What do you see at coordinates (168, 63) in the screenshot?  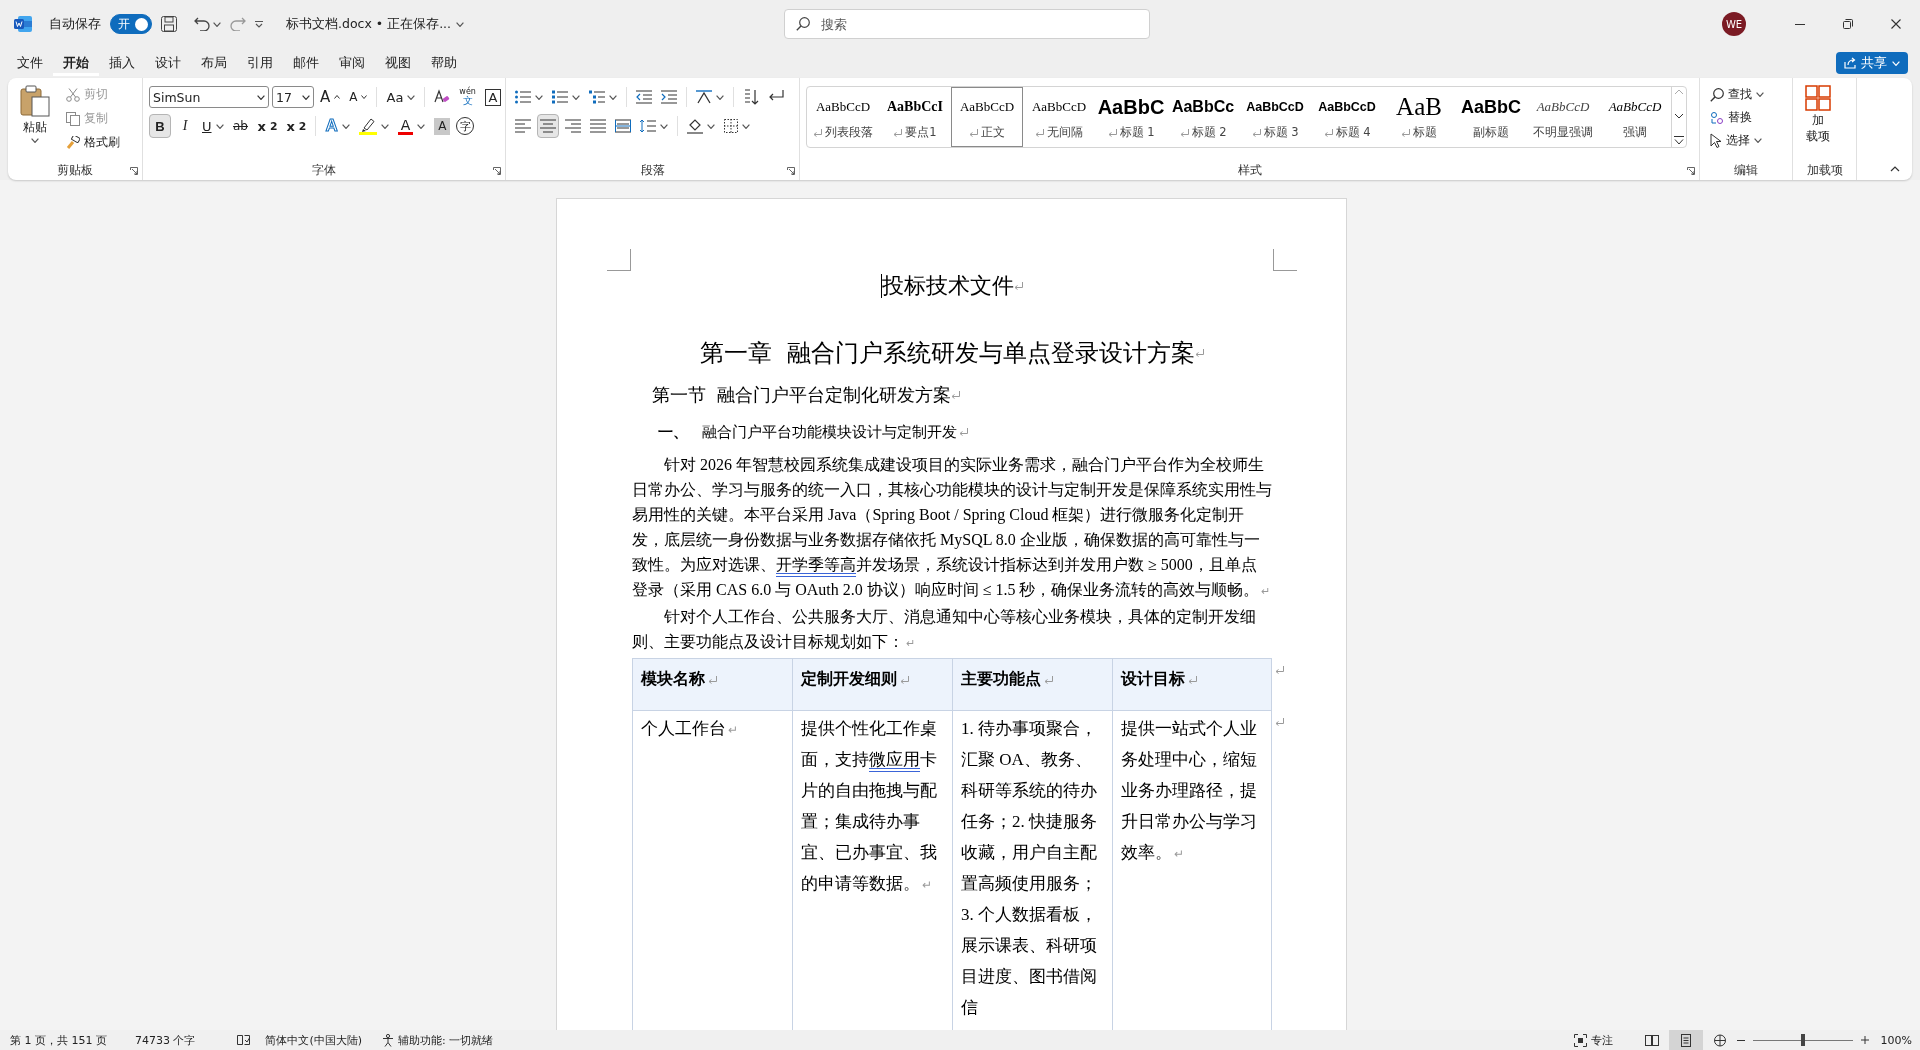 I see `menu-tab: 设计` at bounding box center [168, 63].